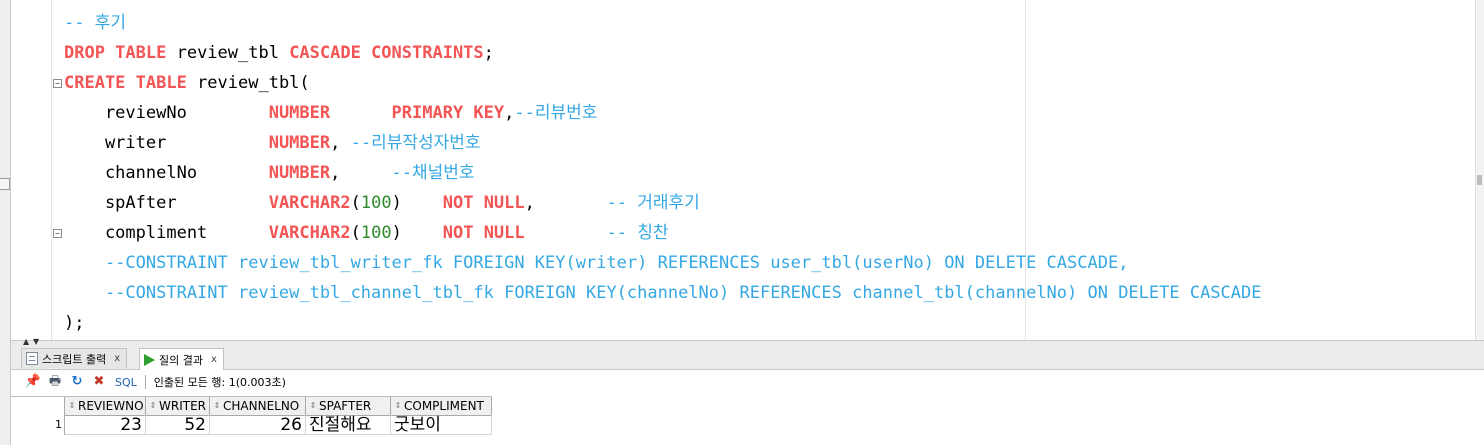 The height and width of the screenshot is (445, 1484). I want to click on toolbar-divider, so click(145, 382).